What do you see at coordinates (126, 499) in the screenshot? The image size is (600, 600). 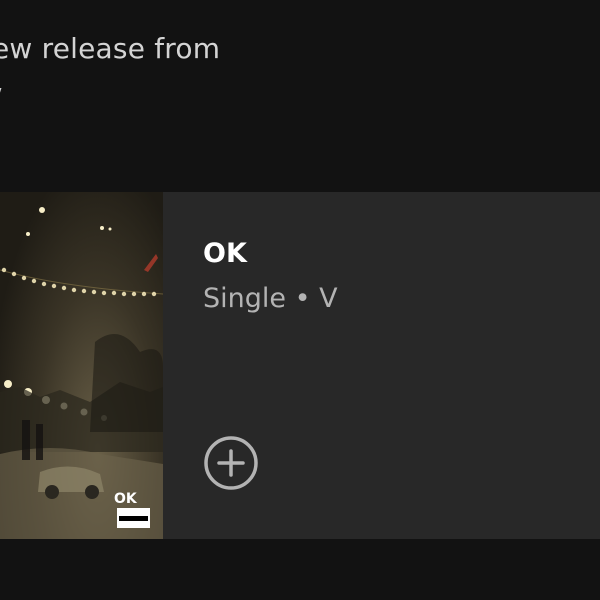 I see `cover-logo-text: OK` at bounding box center [126, 499].